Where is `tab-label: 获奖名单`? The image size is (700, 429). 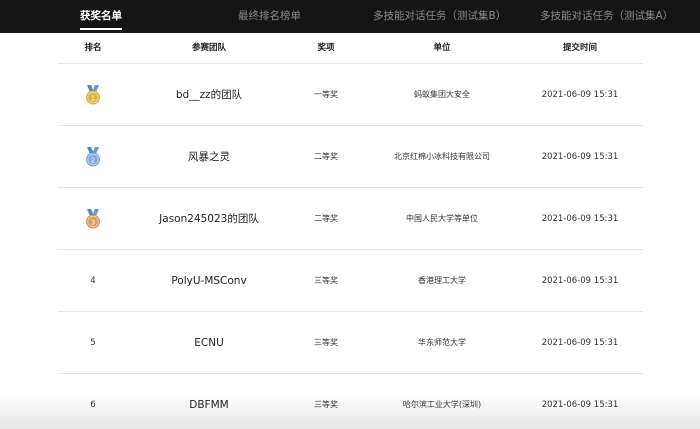
tab-label: 获奖名单 is located at coordinates (101, 16).